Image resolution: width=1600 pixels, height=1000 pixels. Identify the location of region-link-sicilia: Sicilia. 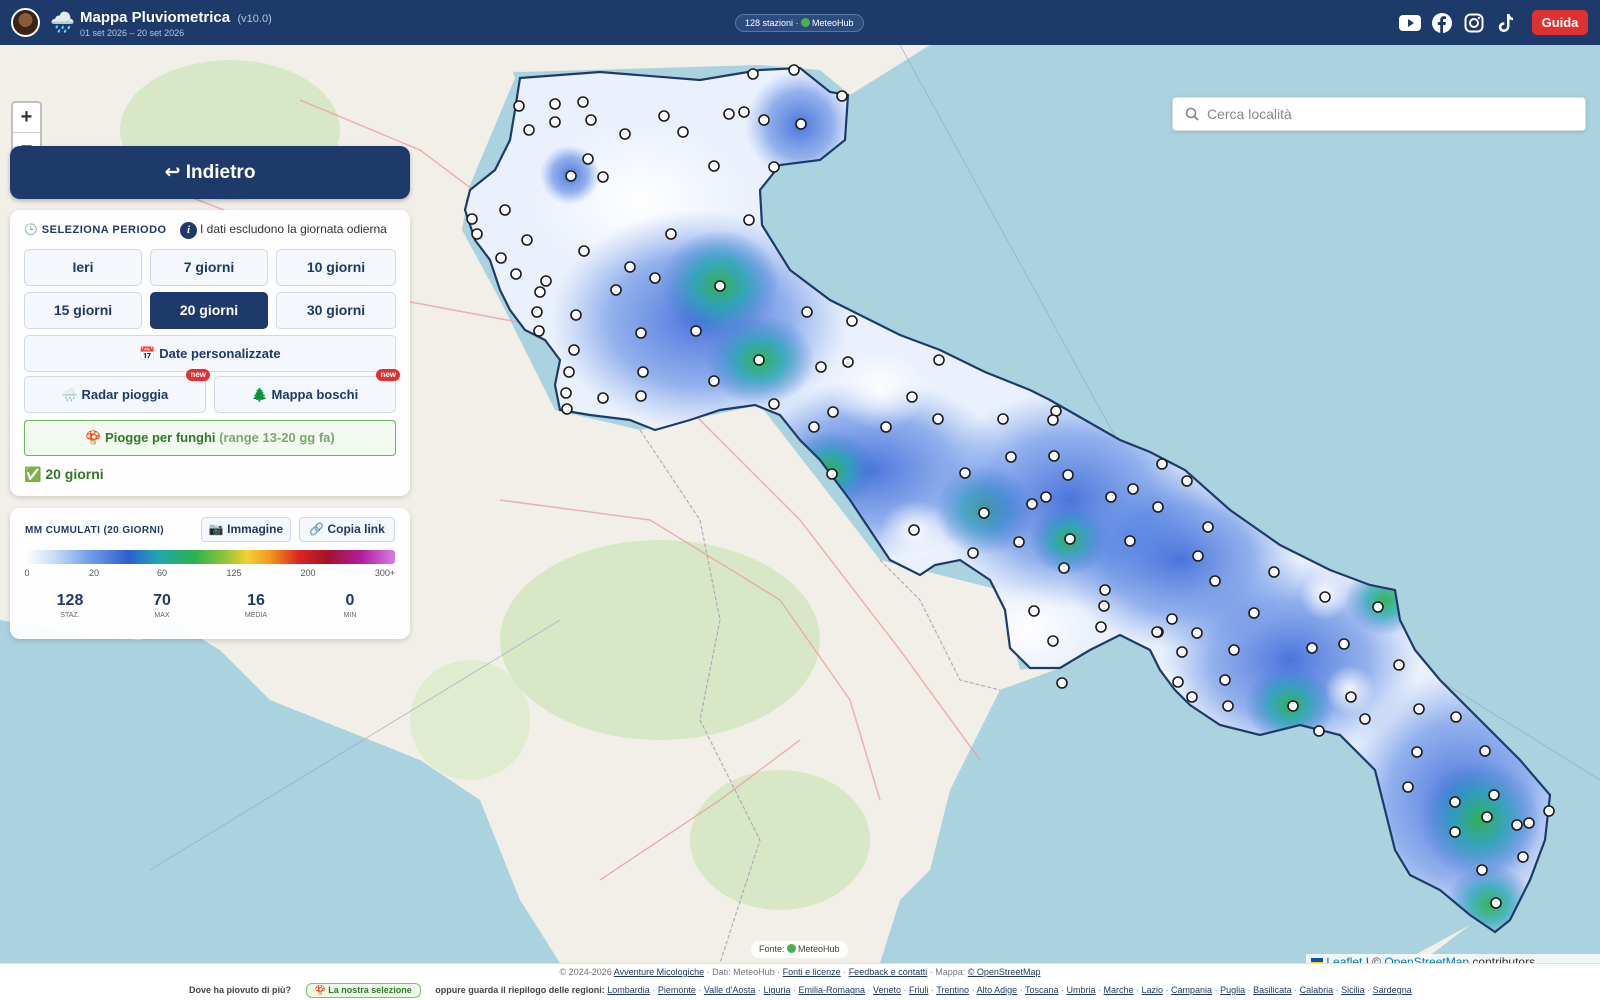
(1353, 990).